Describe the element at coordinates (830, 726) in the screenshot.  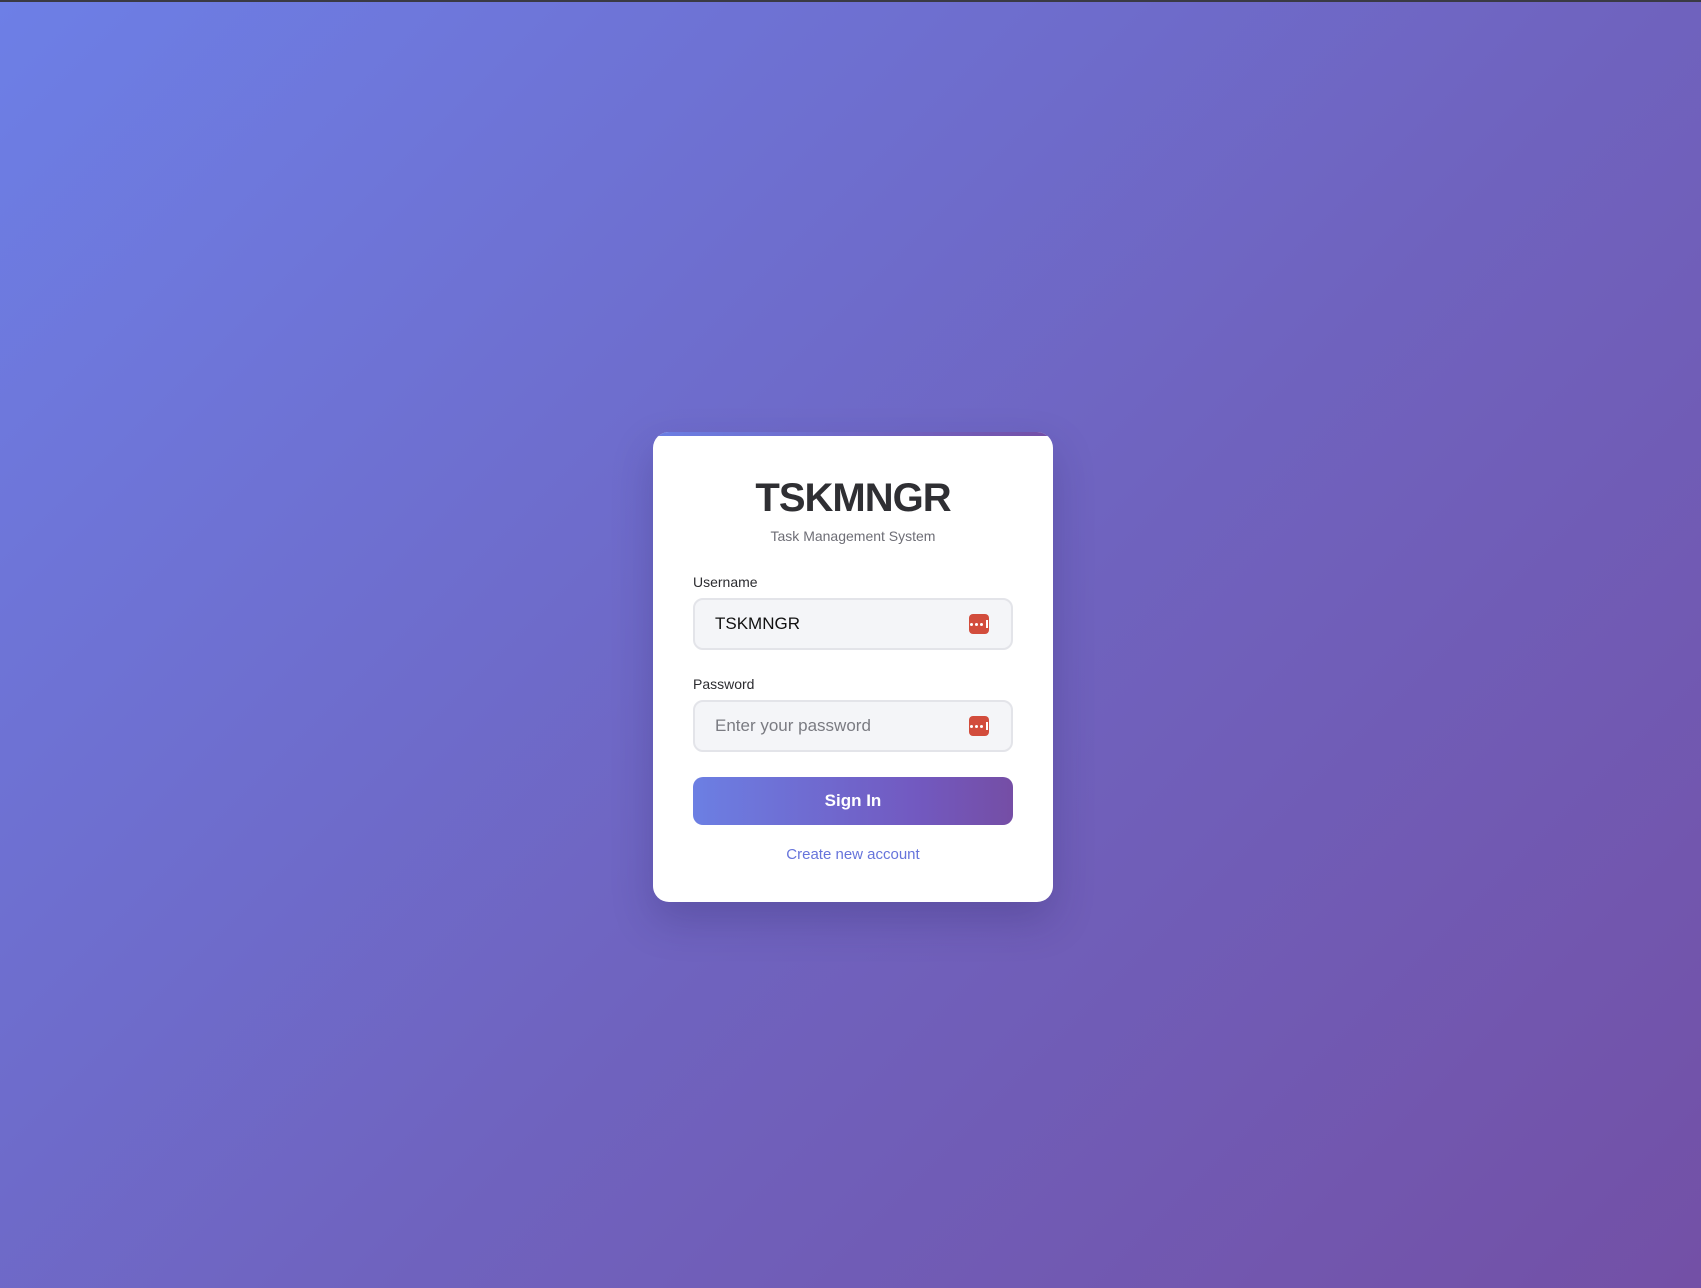
I see `password-input` at that location.